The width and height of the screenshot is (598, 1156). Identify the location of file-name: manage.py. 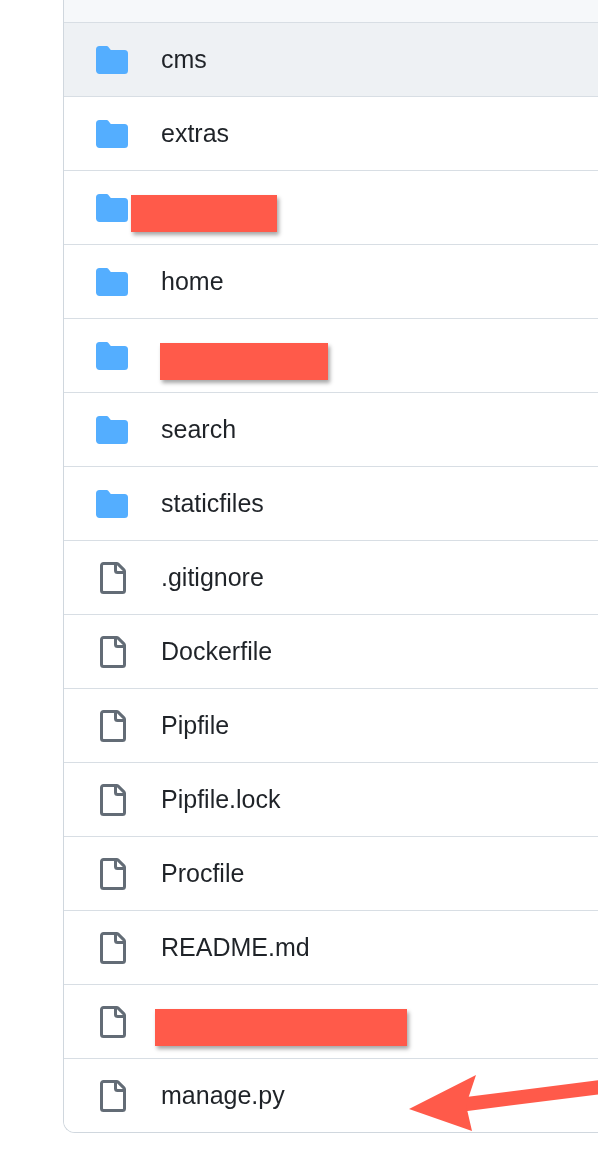
(223, 1095).